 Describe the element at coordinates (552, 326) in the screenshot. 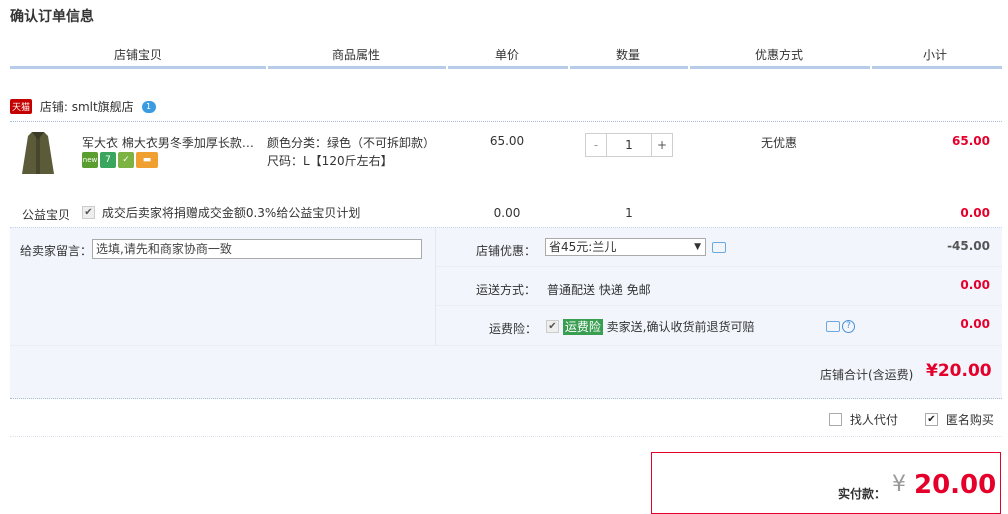

I see `insurance-checkbox: ✔` at that location.